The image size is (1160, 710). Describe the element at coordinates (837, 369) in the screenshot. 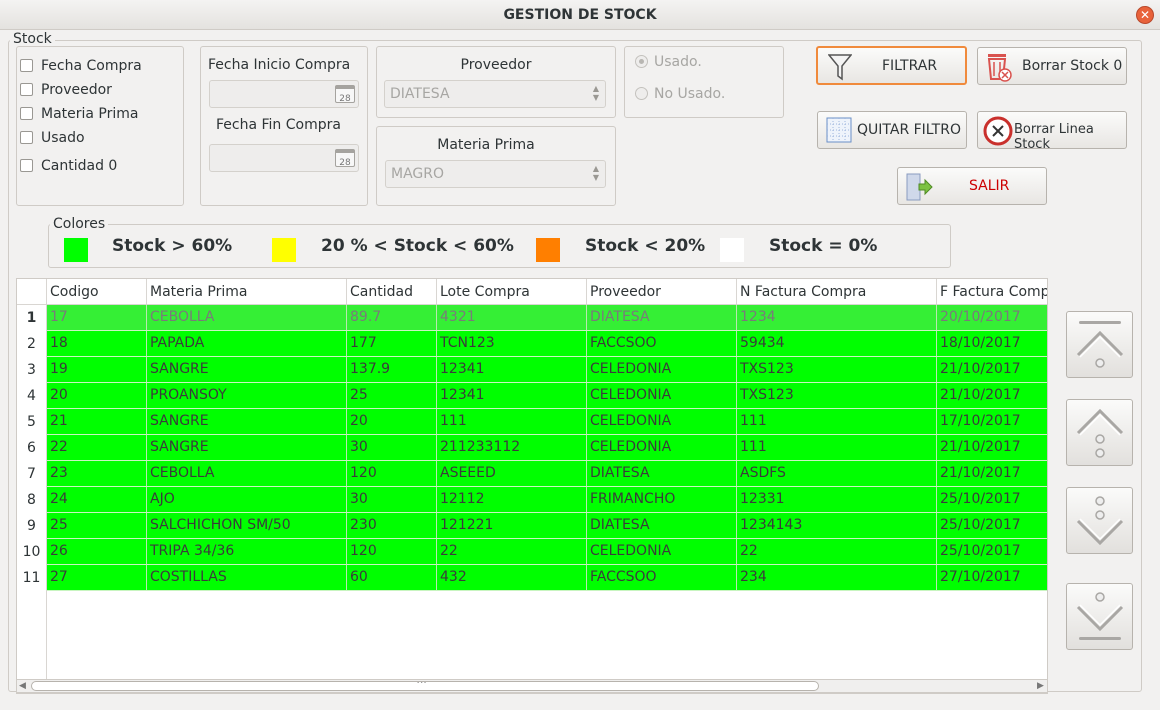

I see `table-cell: TXS123` at that location.